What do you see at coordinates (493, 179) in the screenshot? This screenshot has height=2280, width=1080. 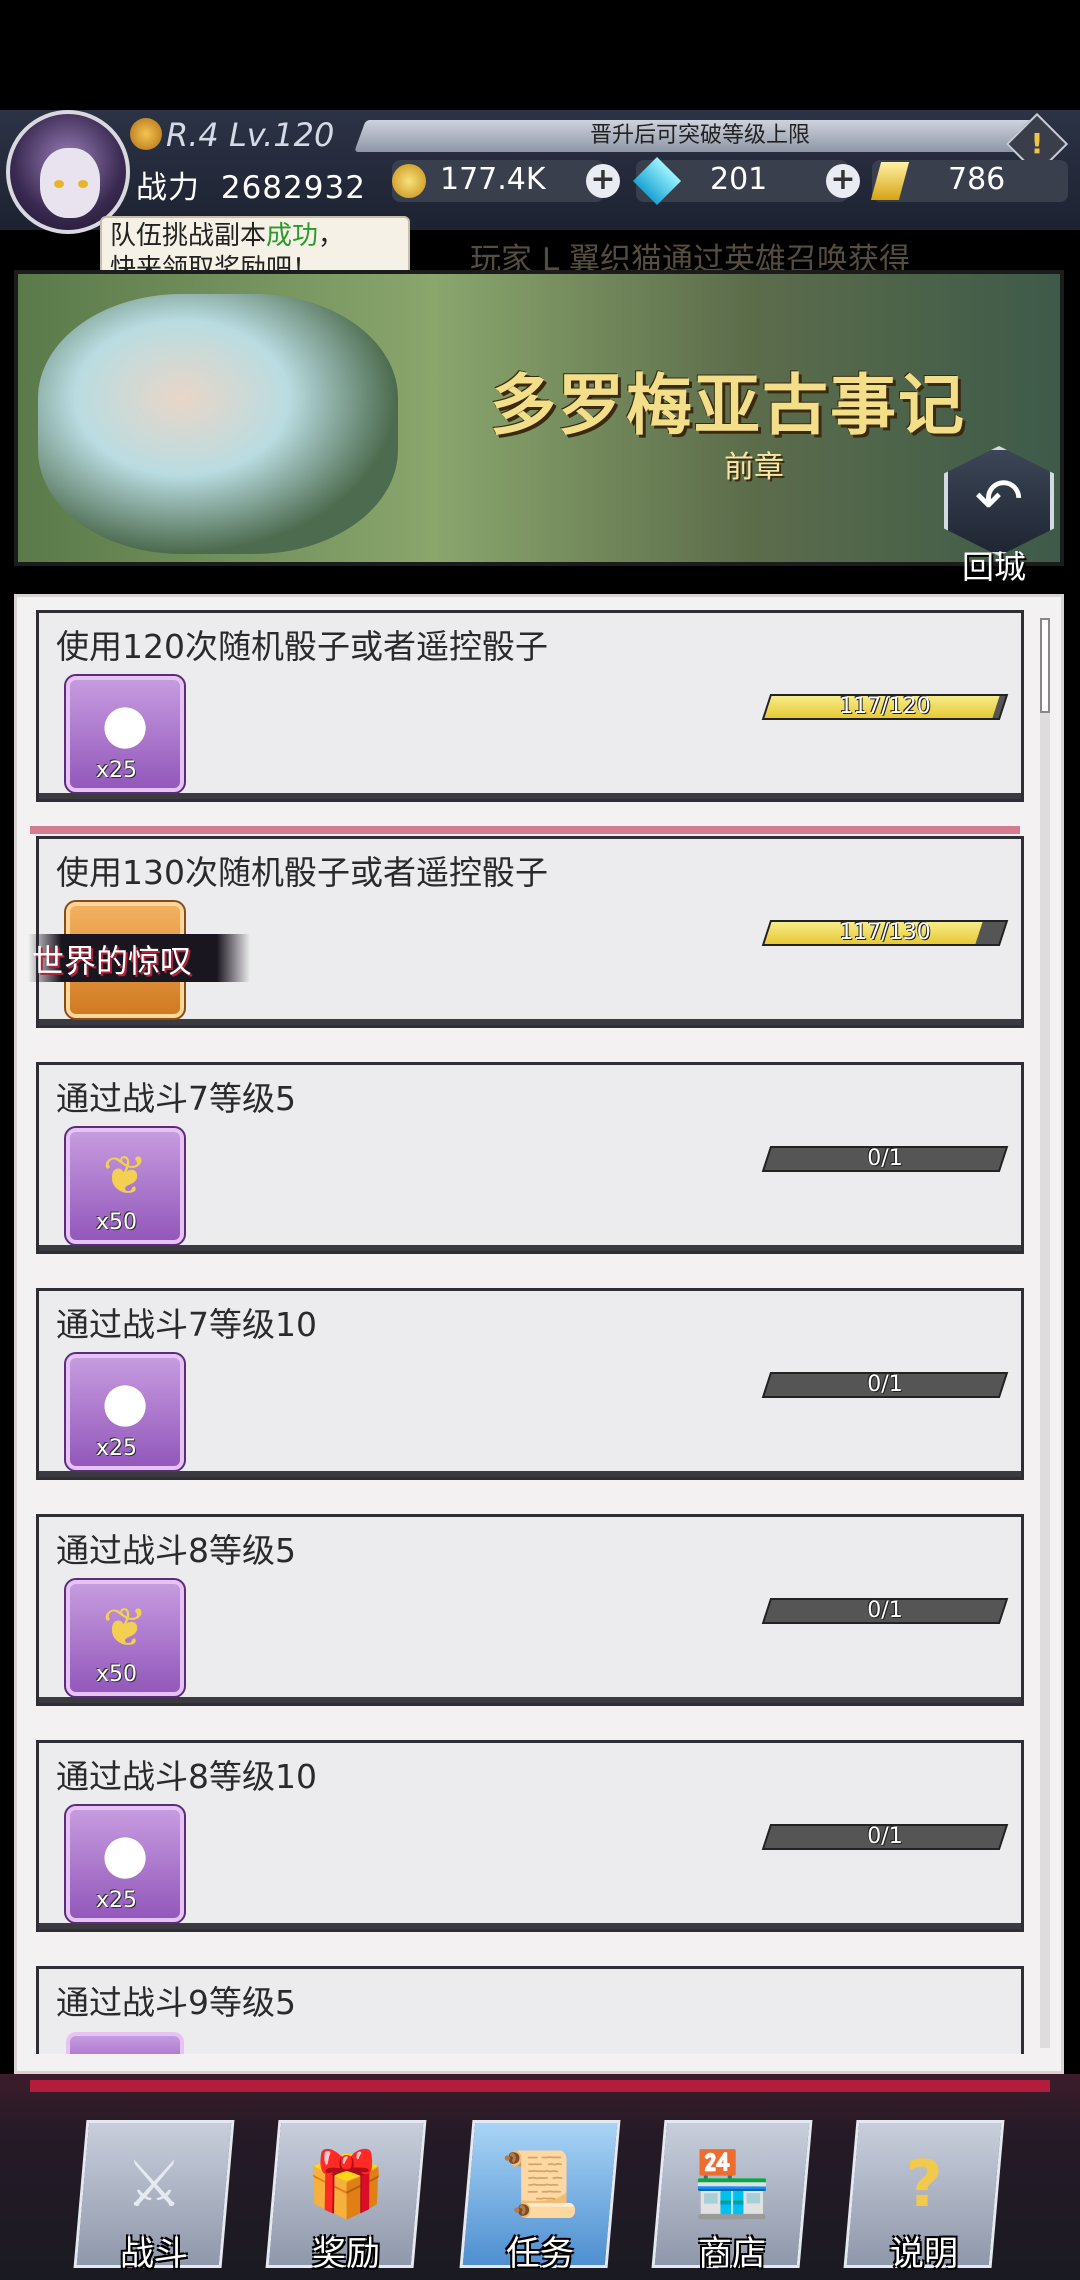 I see `gold-amount: 177.4K` at bounding box center [493, 179].